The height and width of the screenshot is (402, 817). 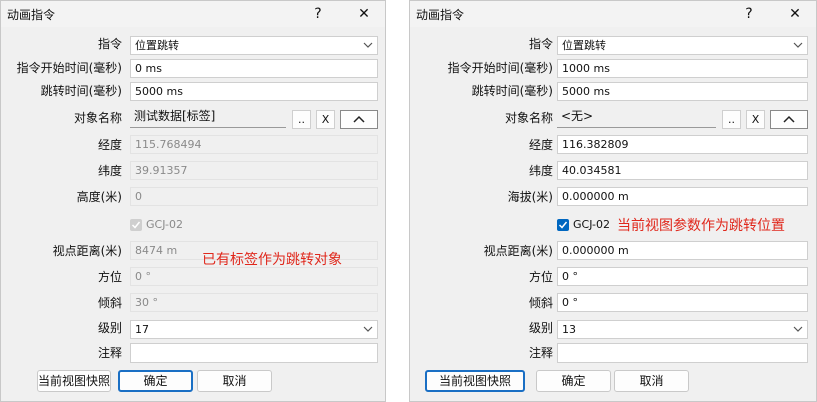 I want to click on level-value: 13, so click(x=569, y=329).